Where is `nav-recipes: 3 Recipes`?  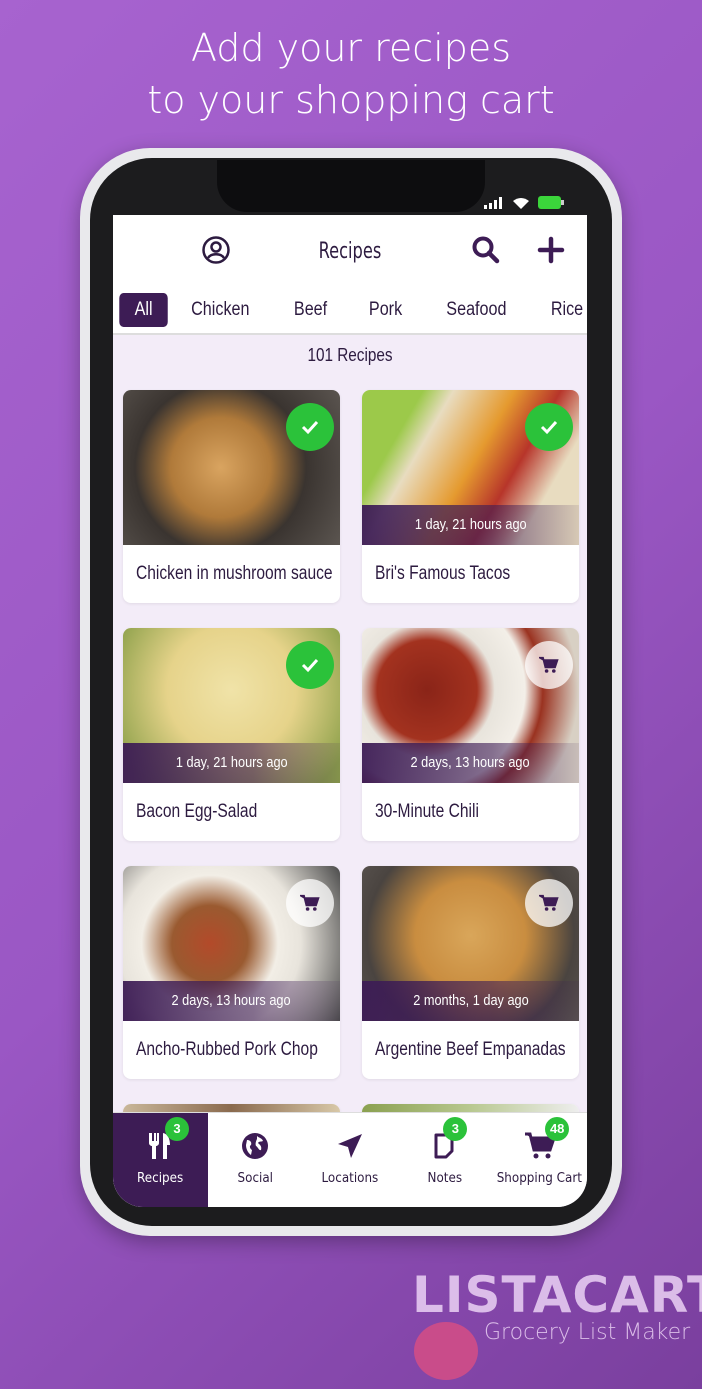
nav-recipes: 3 Recipes is located at coordinates (160, 1160).